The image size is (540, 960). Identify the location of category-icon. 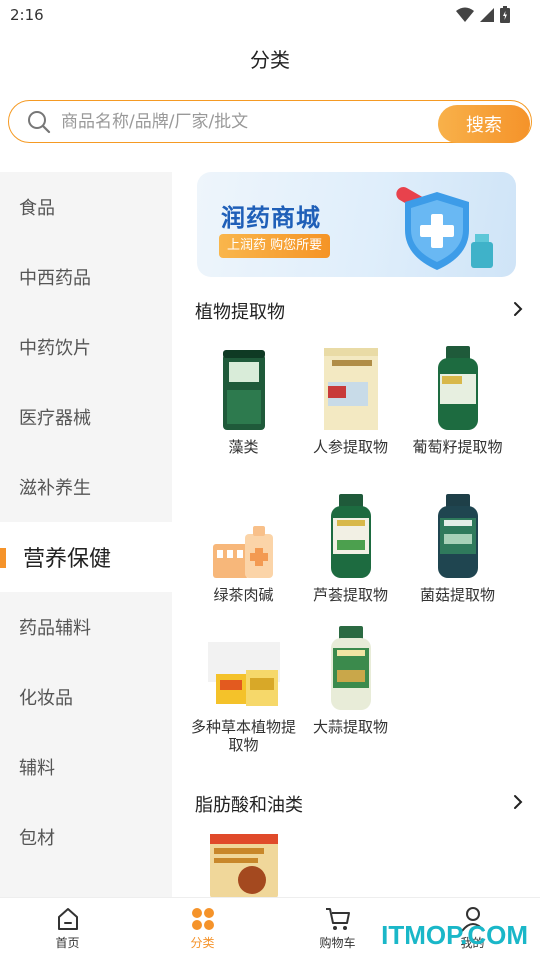
(202, 919).